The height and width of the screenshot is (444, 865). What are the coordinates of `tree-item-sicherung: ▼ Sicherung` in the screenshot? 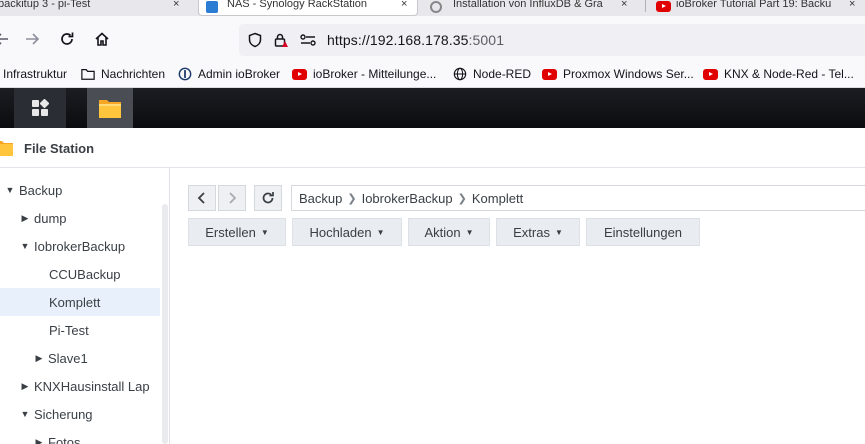 It's located at (80, 414).